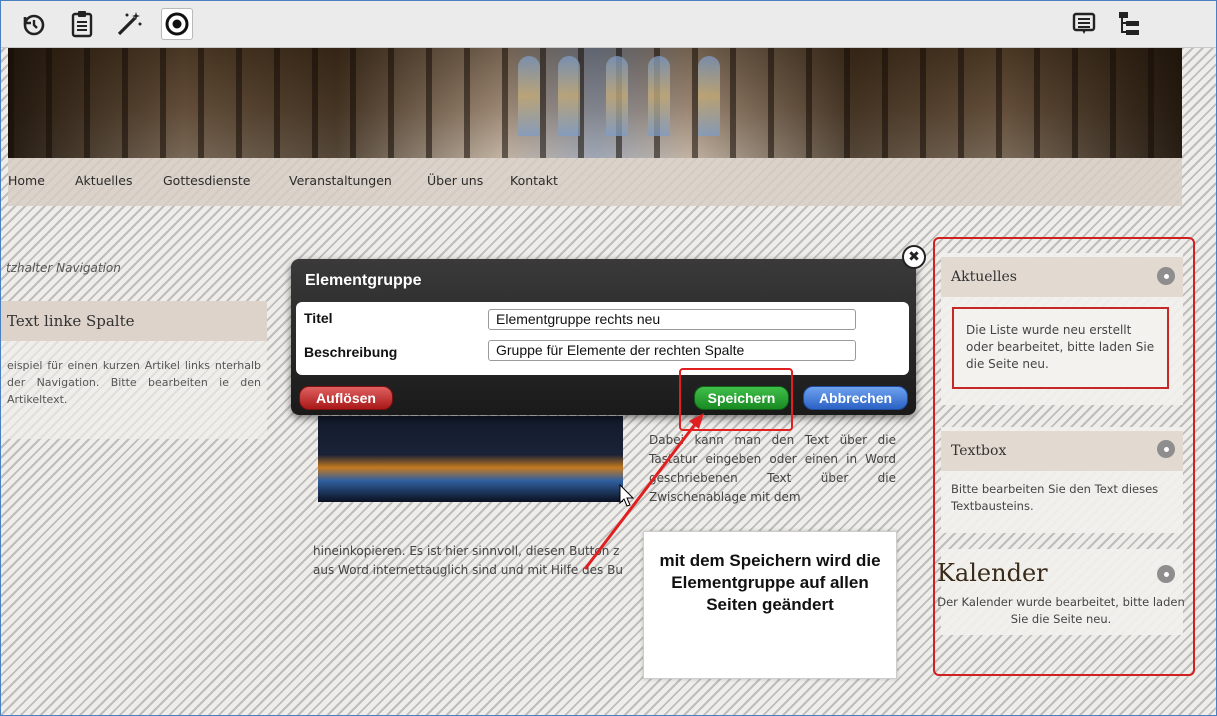  I want to click on annotation-arrow, so click(643, 491).